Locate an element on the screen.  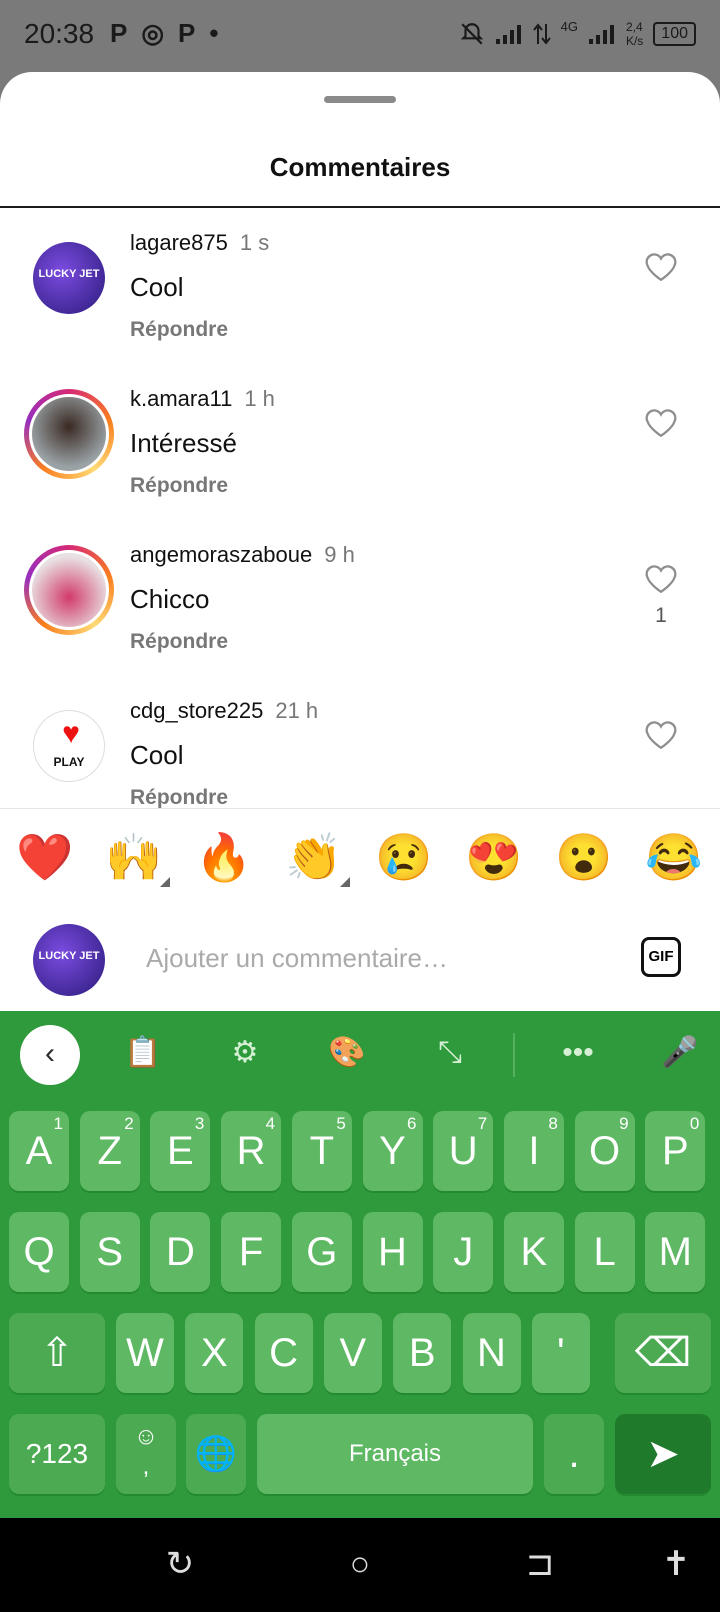
key-q: Q is located at coordinates (39, 1252).